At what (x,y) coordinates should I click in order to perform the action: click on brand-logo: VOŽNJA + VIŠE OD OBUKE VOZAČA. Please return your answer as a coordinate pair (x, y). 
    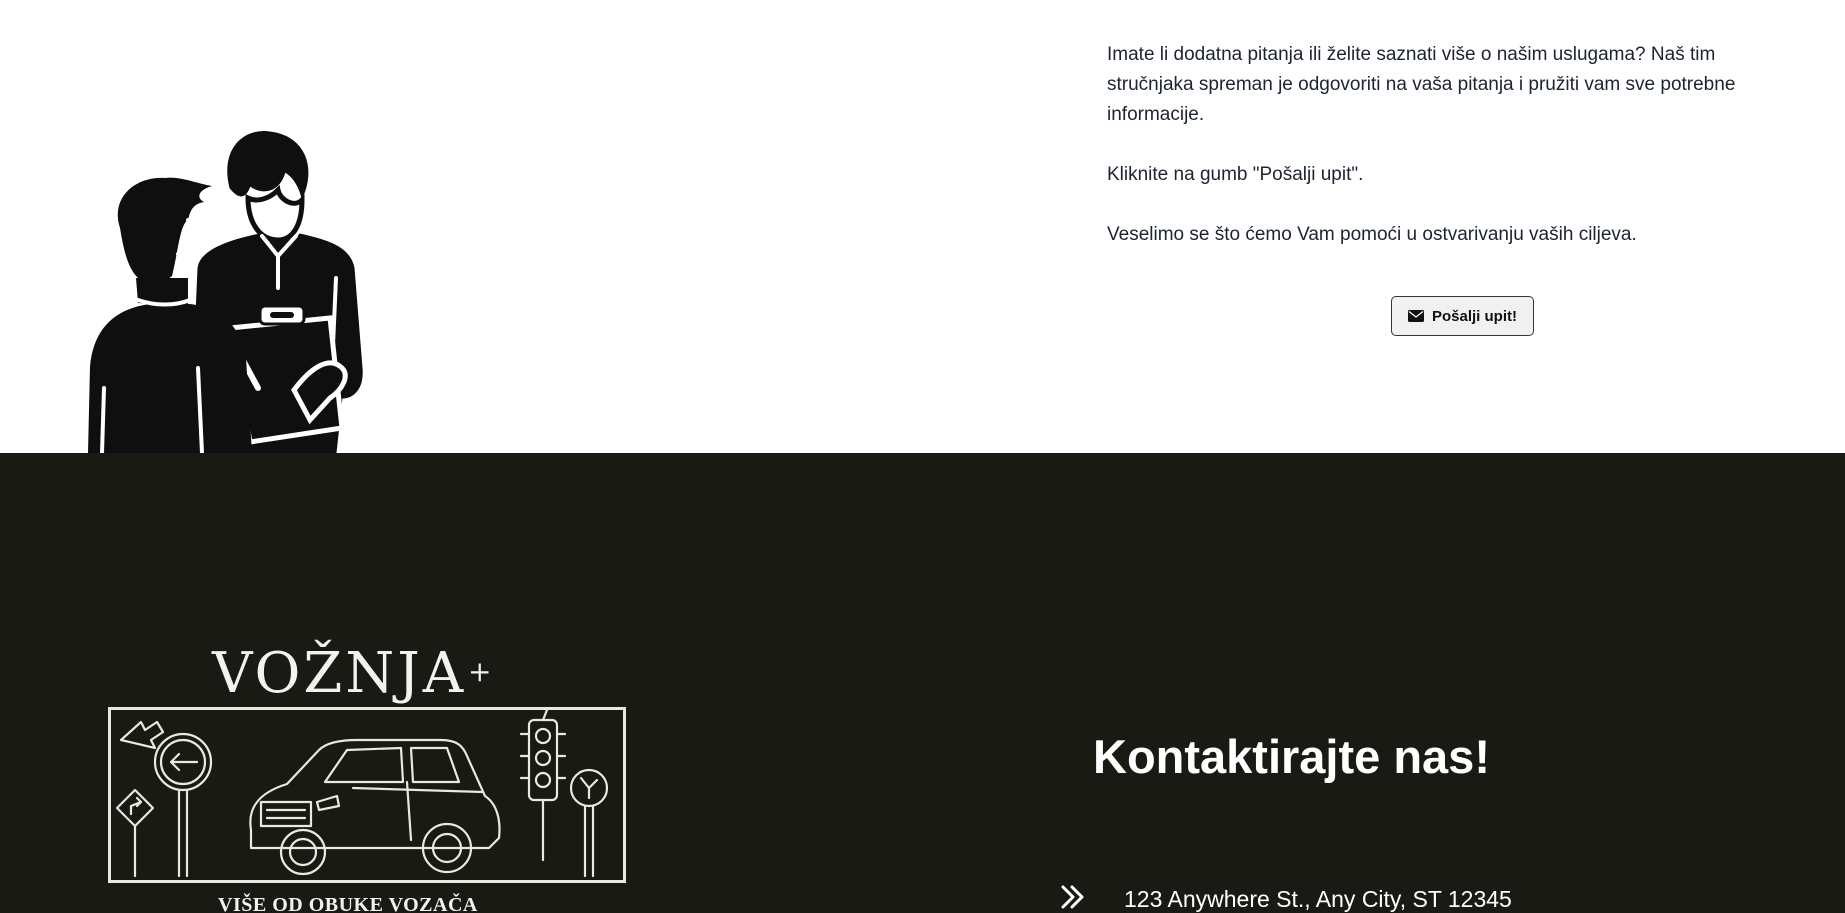
    Looking at the image, I should click on (369, 777).